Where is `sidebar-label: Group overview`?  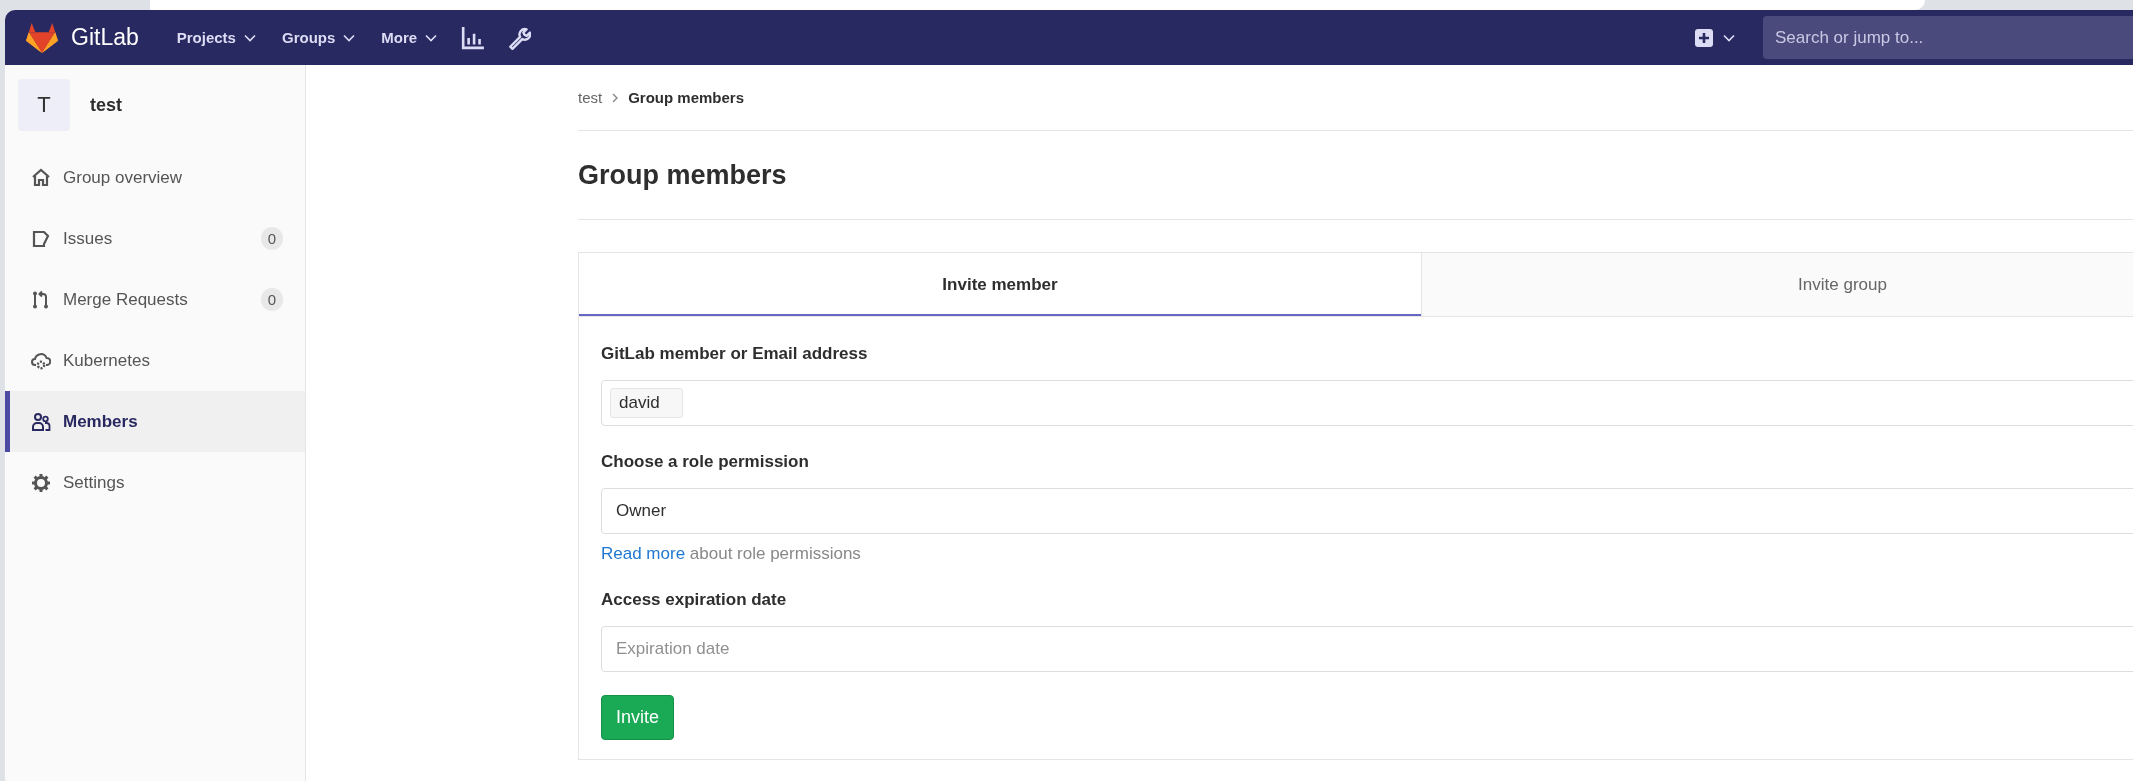 sidebar-label: Group overview is located at coordinates (123, 177).